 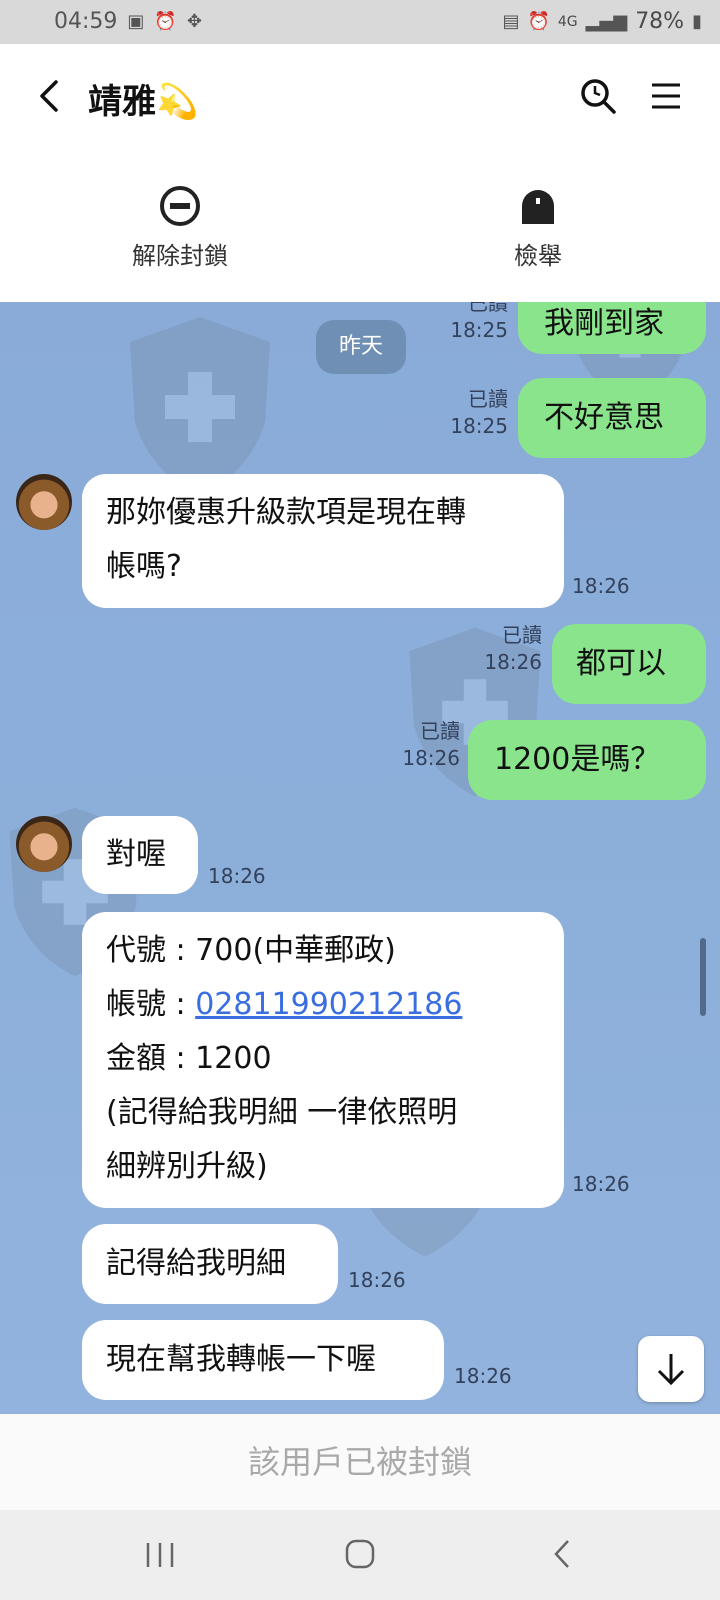 I want to click on alarm-icon: ⏰, so click(x=165, y=21).